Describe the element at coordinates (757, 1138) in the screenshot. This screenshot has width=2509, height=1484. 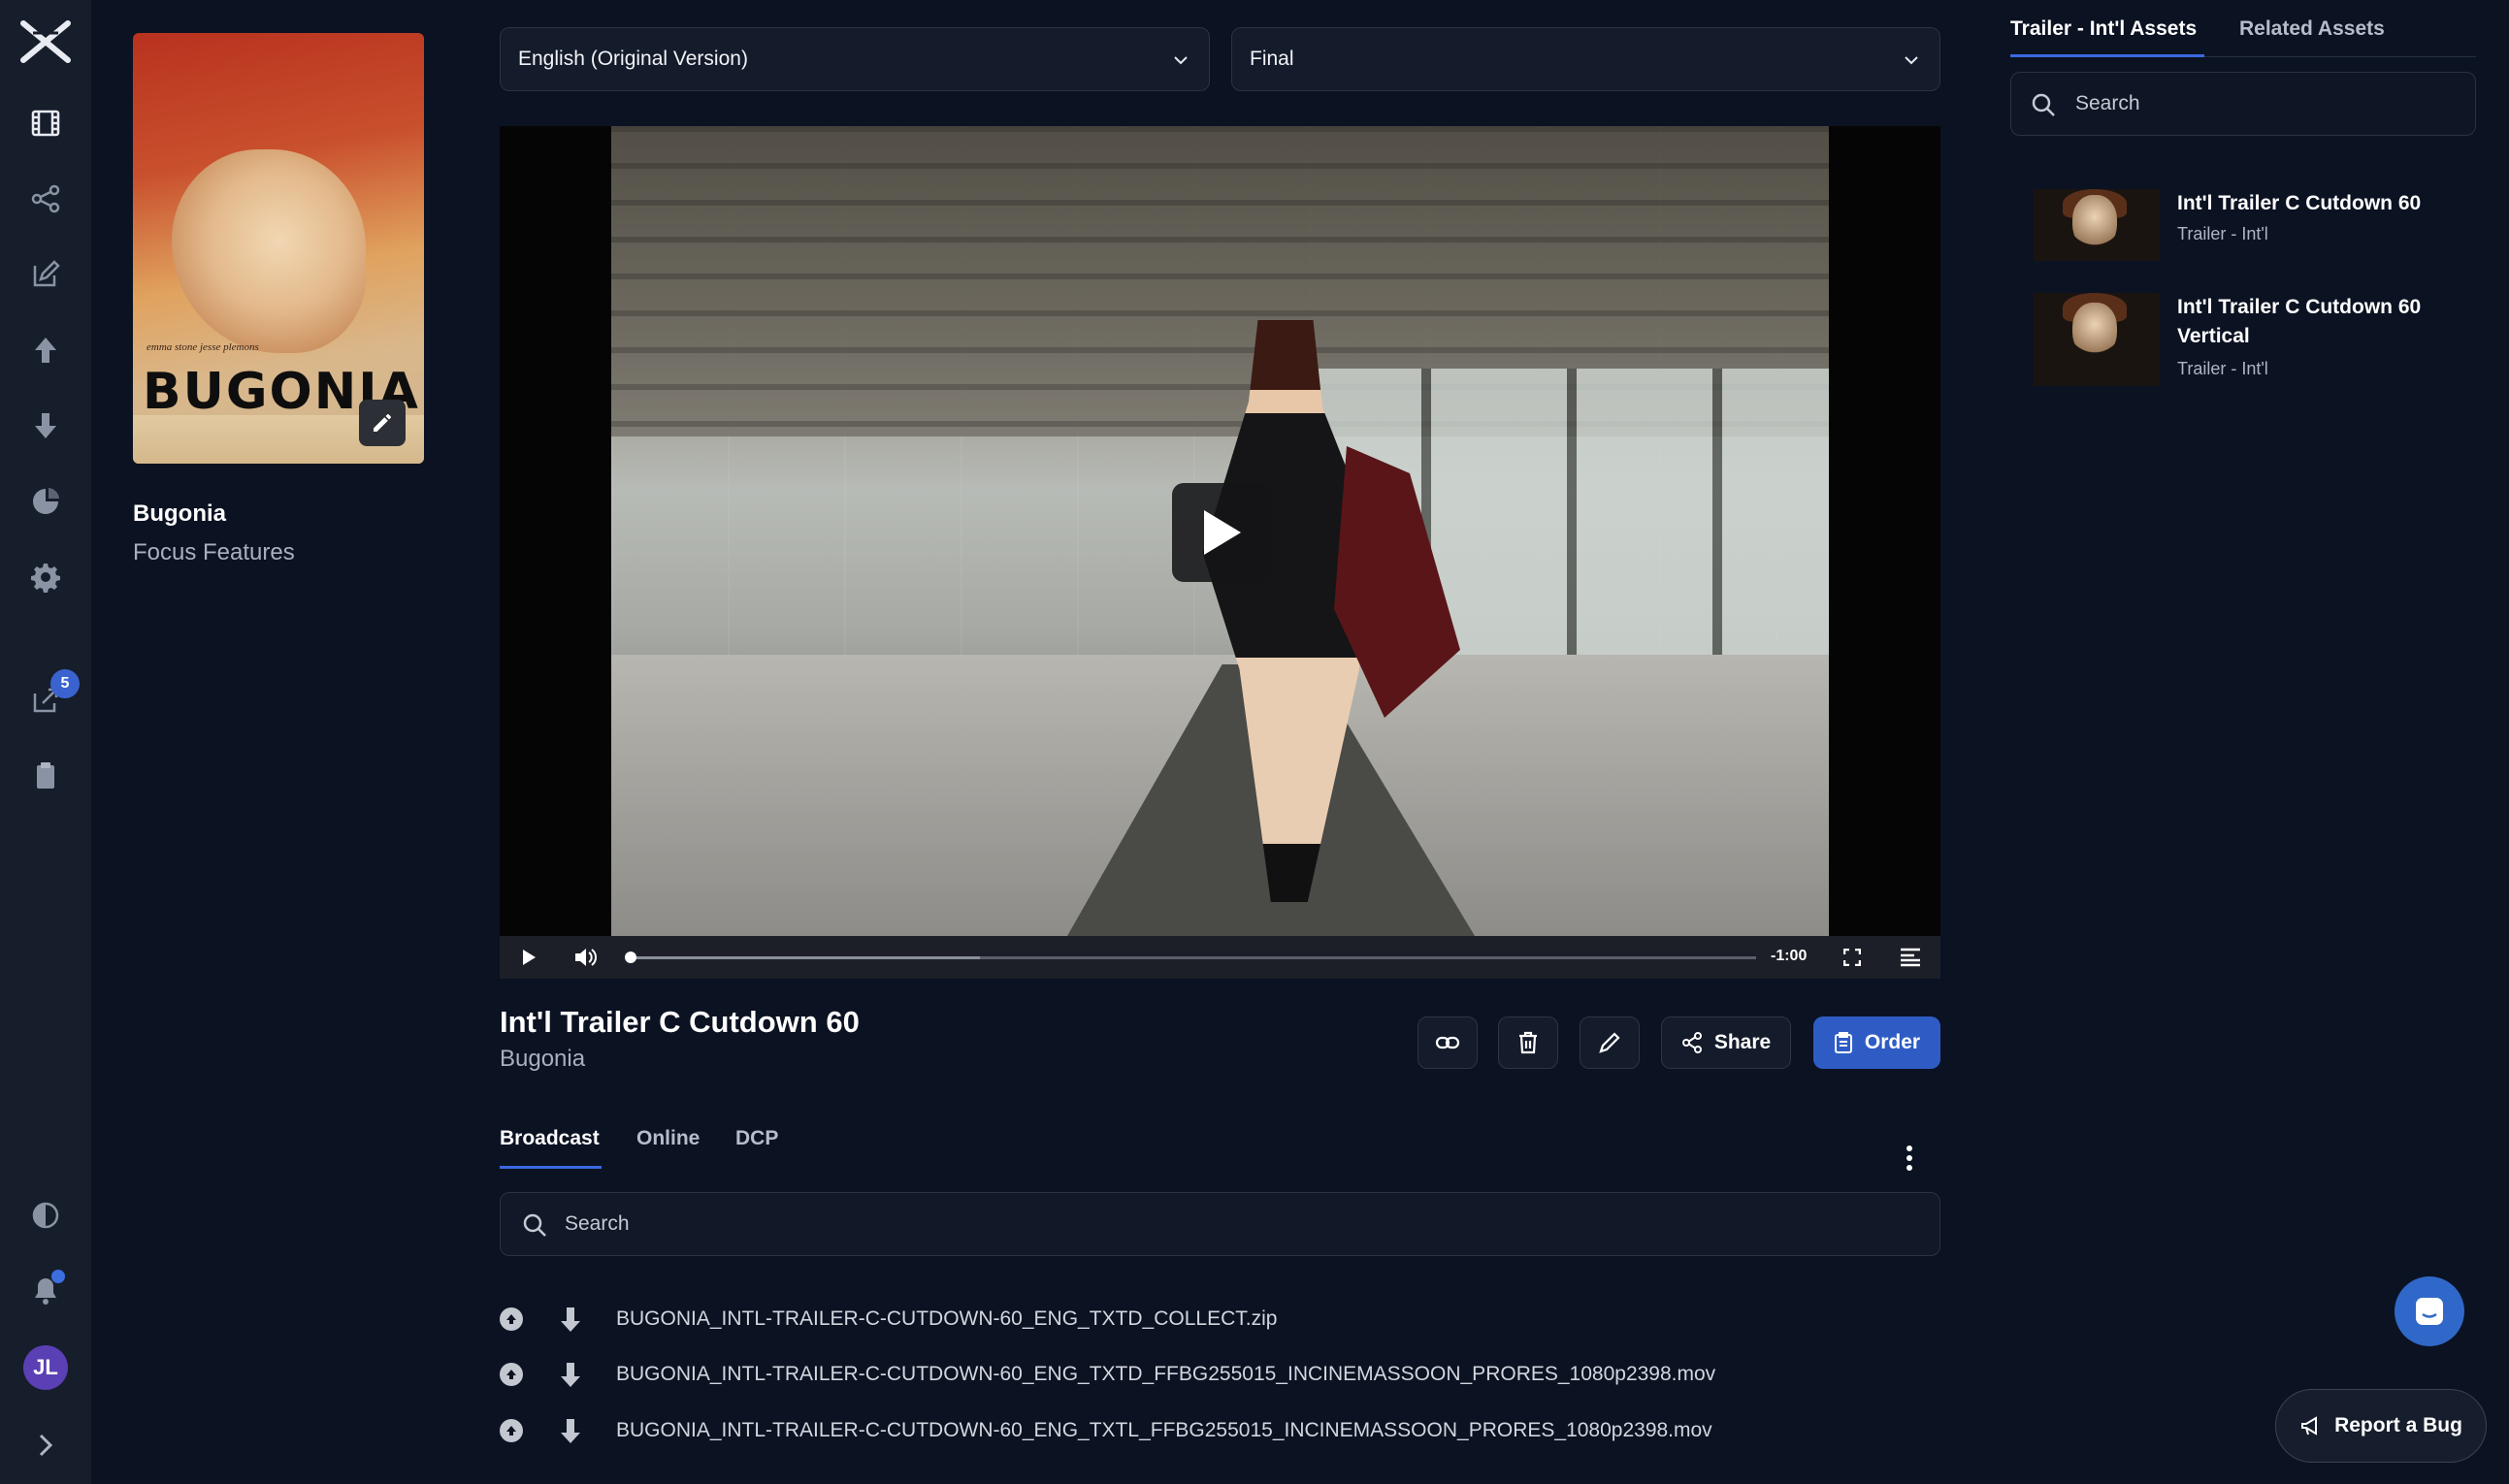
I see `tab-dcp: DCP` at that location.